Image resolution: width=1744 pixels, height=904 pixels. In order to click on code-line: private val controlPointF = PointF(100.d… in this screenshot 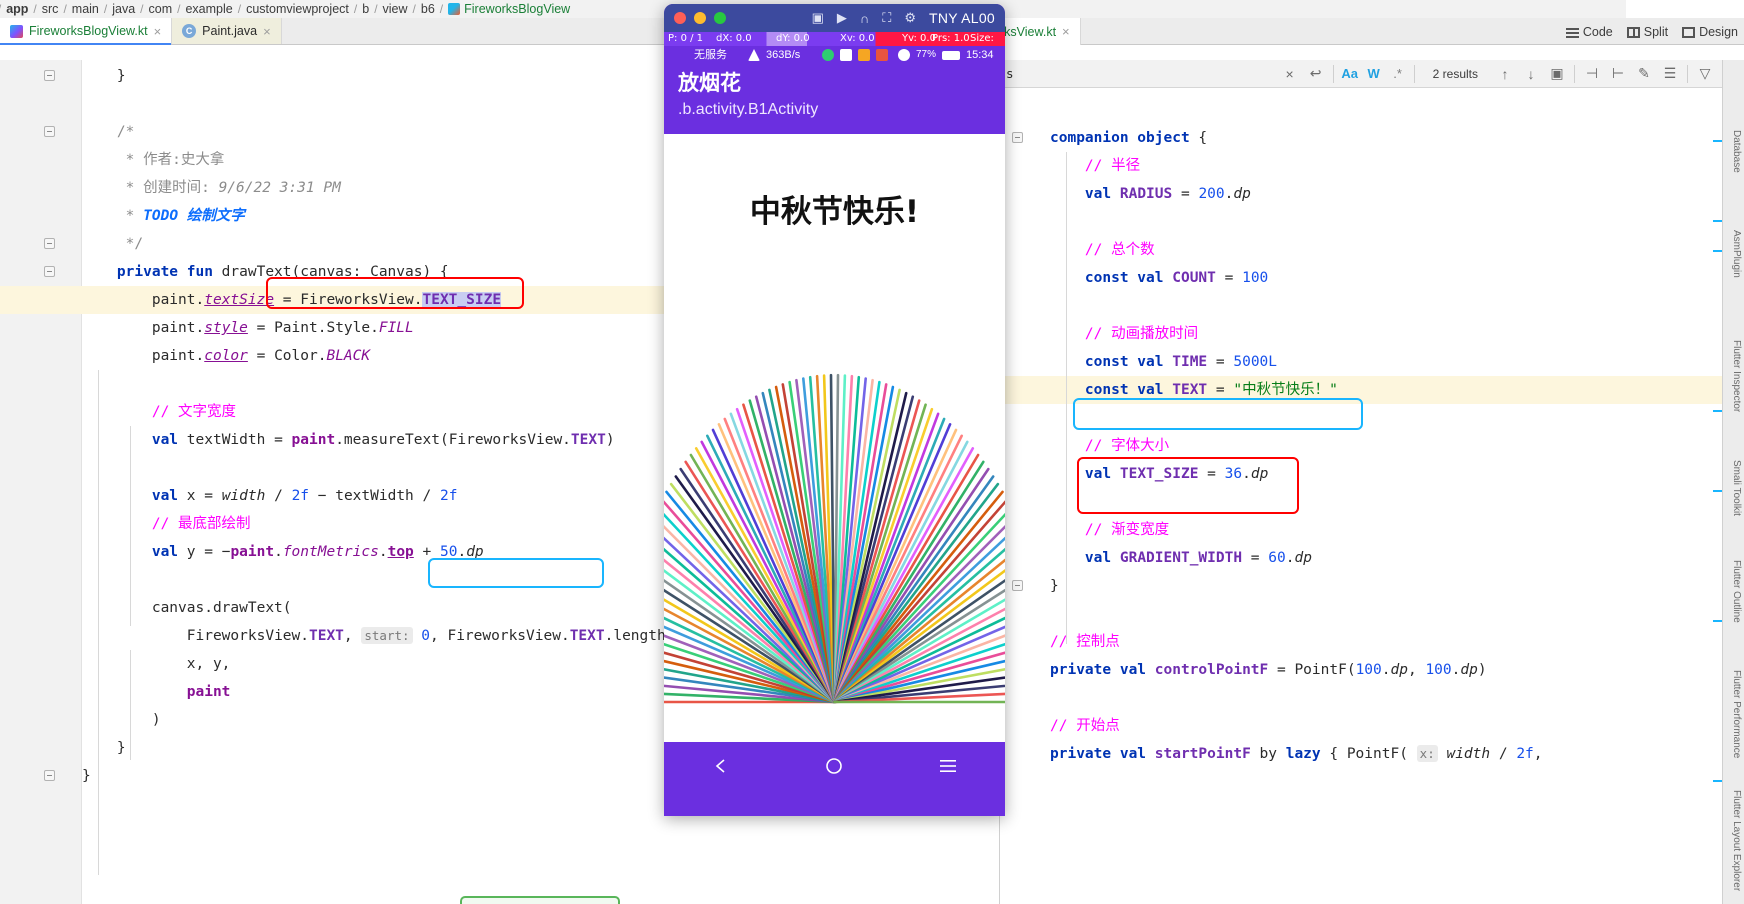, I will do `click(1268, 670)`.